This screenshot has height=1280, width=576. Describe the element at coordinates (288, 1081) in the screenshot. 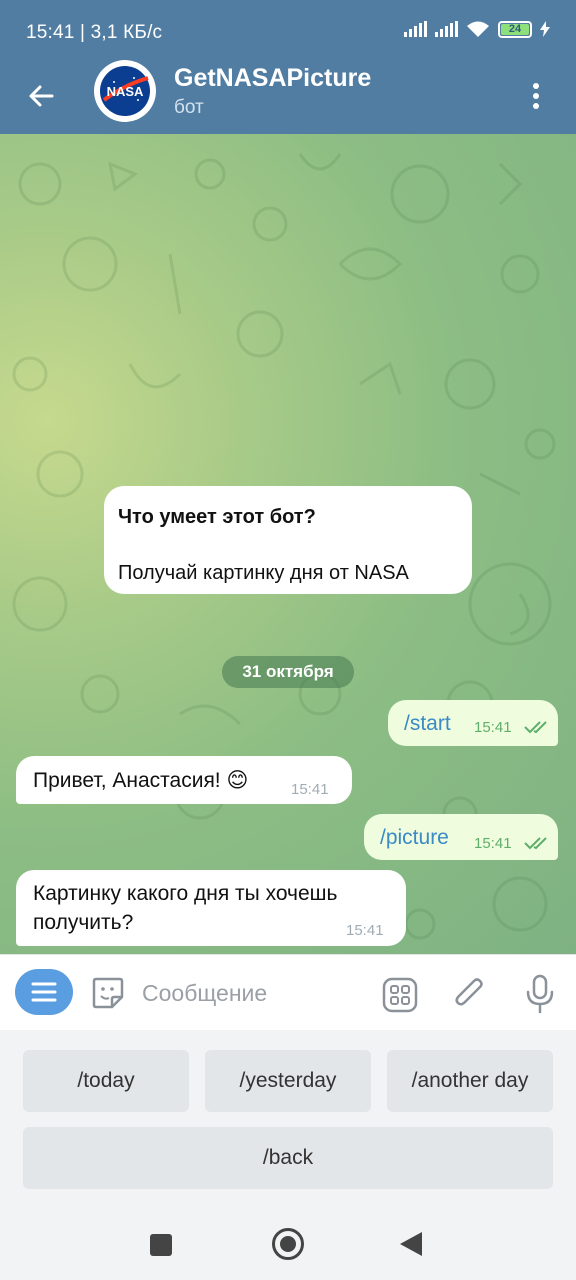

I see `keyboard-button-yesterday: /yesterday` at that location.